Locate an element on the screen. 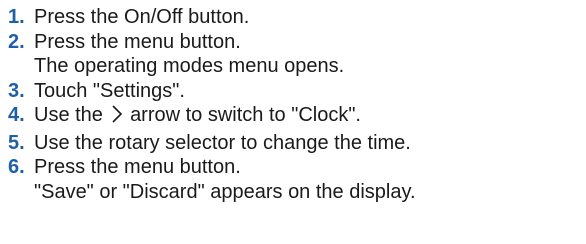  step-text: Use the arrow to switch to "Clock". is located at coordinates (310, 117).